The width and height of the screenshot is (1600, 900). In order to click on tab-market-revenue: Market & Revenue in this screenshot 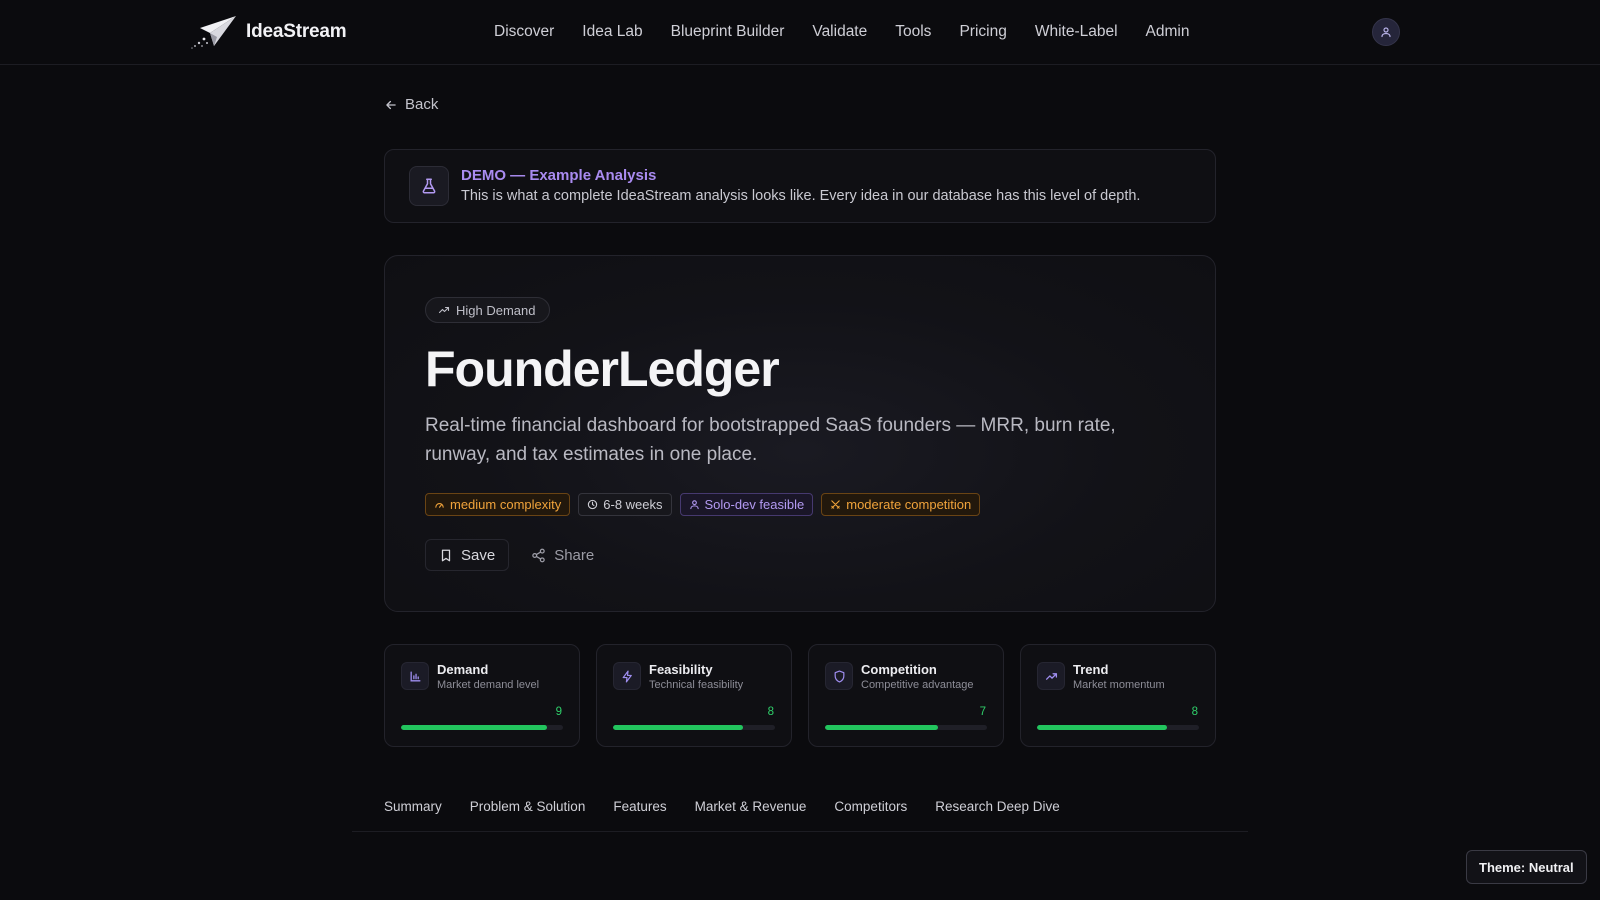, I will do `click(751, 810)`.